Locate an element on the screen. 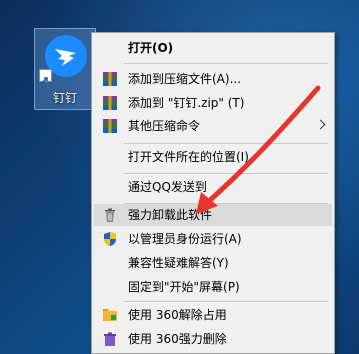  uac-shield-icon is located at coordinates (110, 239).